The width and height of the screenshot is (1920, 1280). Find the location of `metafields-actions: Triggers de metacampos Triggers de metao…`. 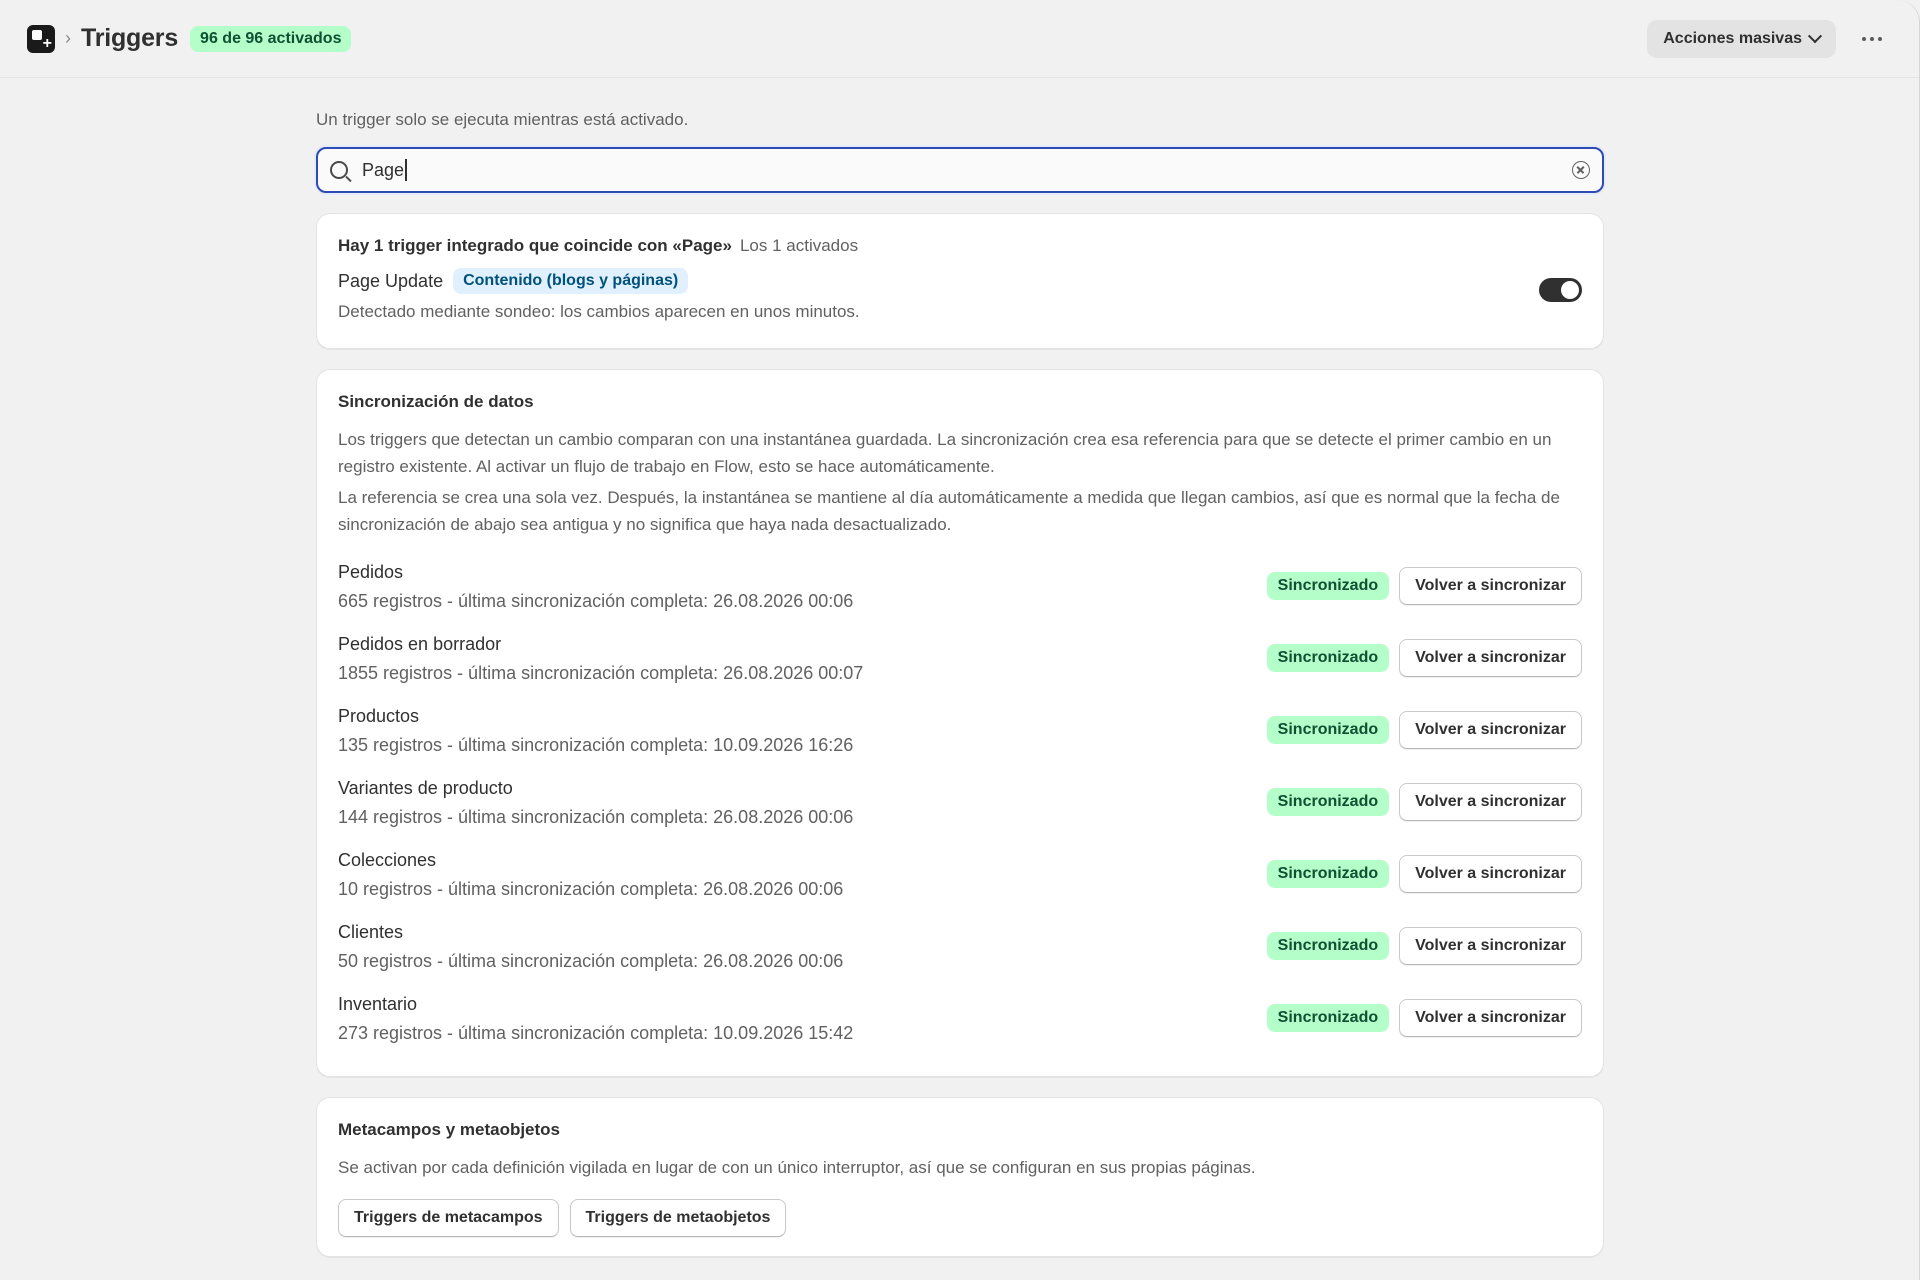

metafields-actions: Triggers de metacampos Triggers de metao… is located at coordinates (960, 1218).